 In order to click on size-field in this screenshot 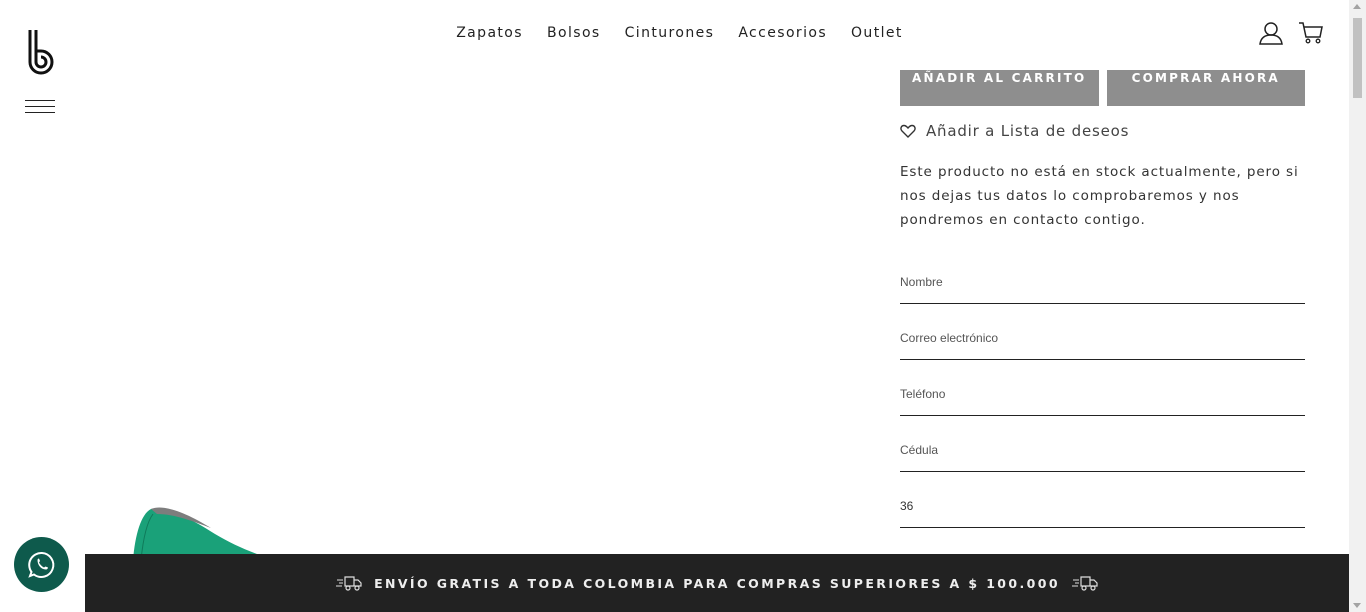, I will do `click(1102, 506)`.